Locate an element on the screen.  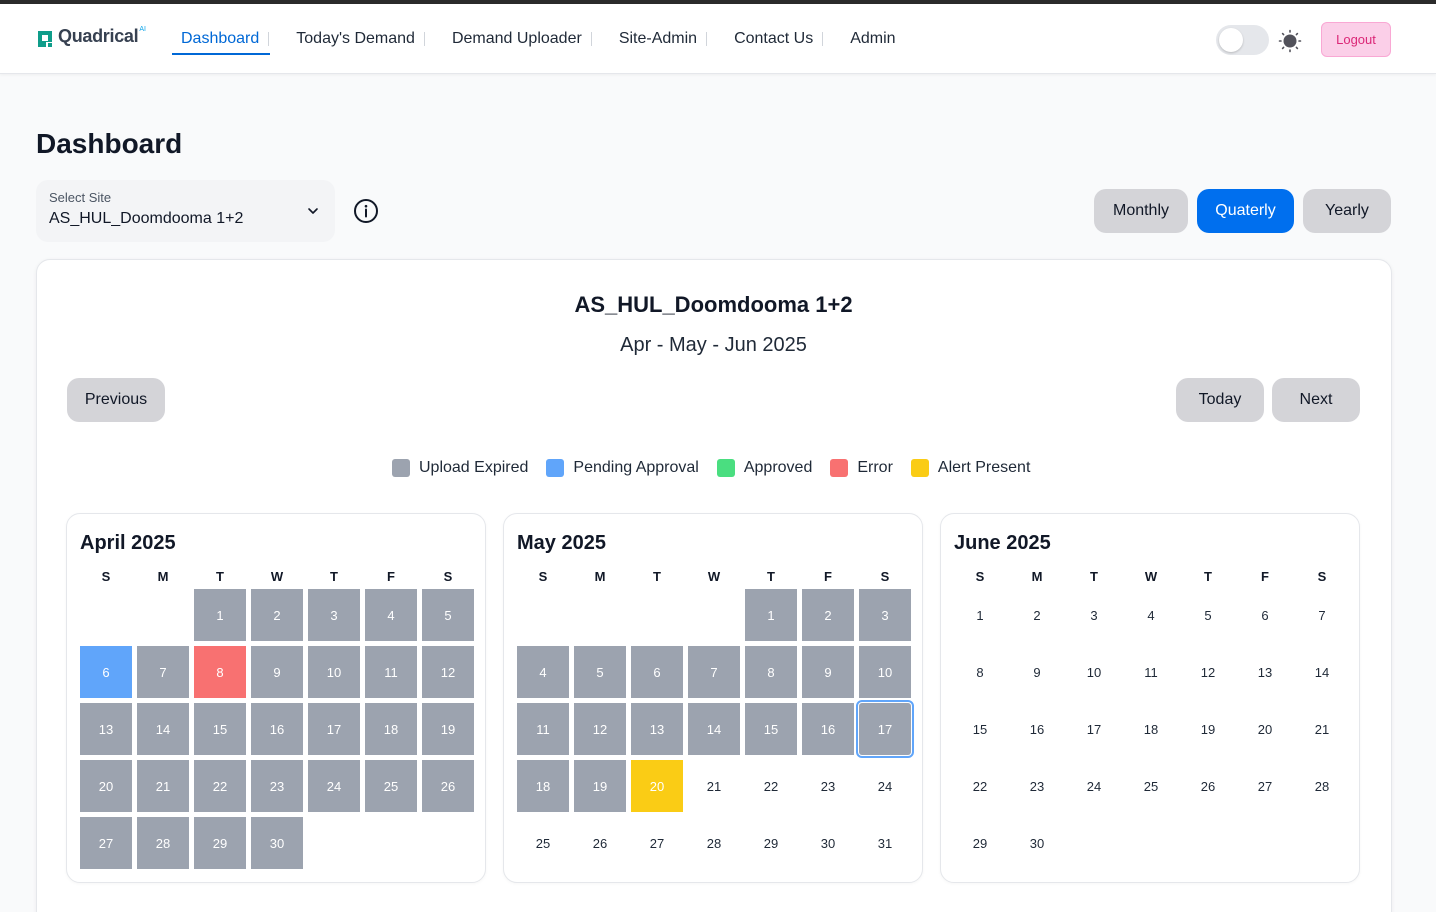
info-icon is located at coordinates (366, 211).